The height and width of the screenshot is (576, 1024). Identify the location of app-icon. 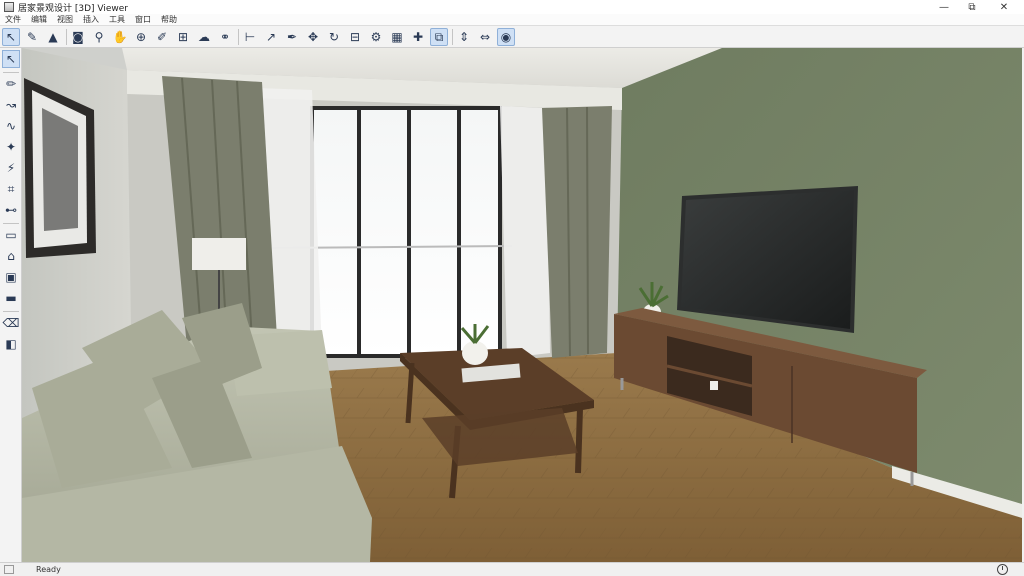
(9, 7).